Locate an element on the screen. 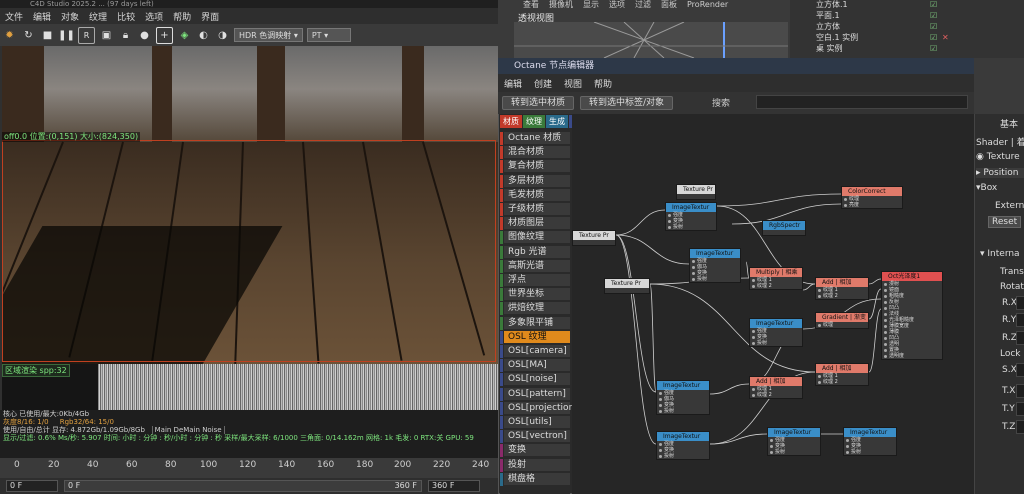 The width and height of the screenshot is (1024, 494). object-row: 空白.1 实例 ☑ ✕ is located at coordinates (907, 38).